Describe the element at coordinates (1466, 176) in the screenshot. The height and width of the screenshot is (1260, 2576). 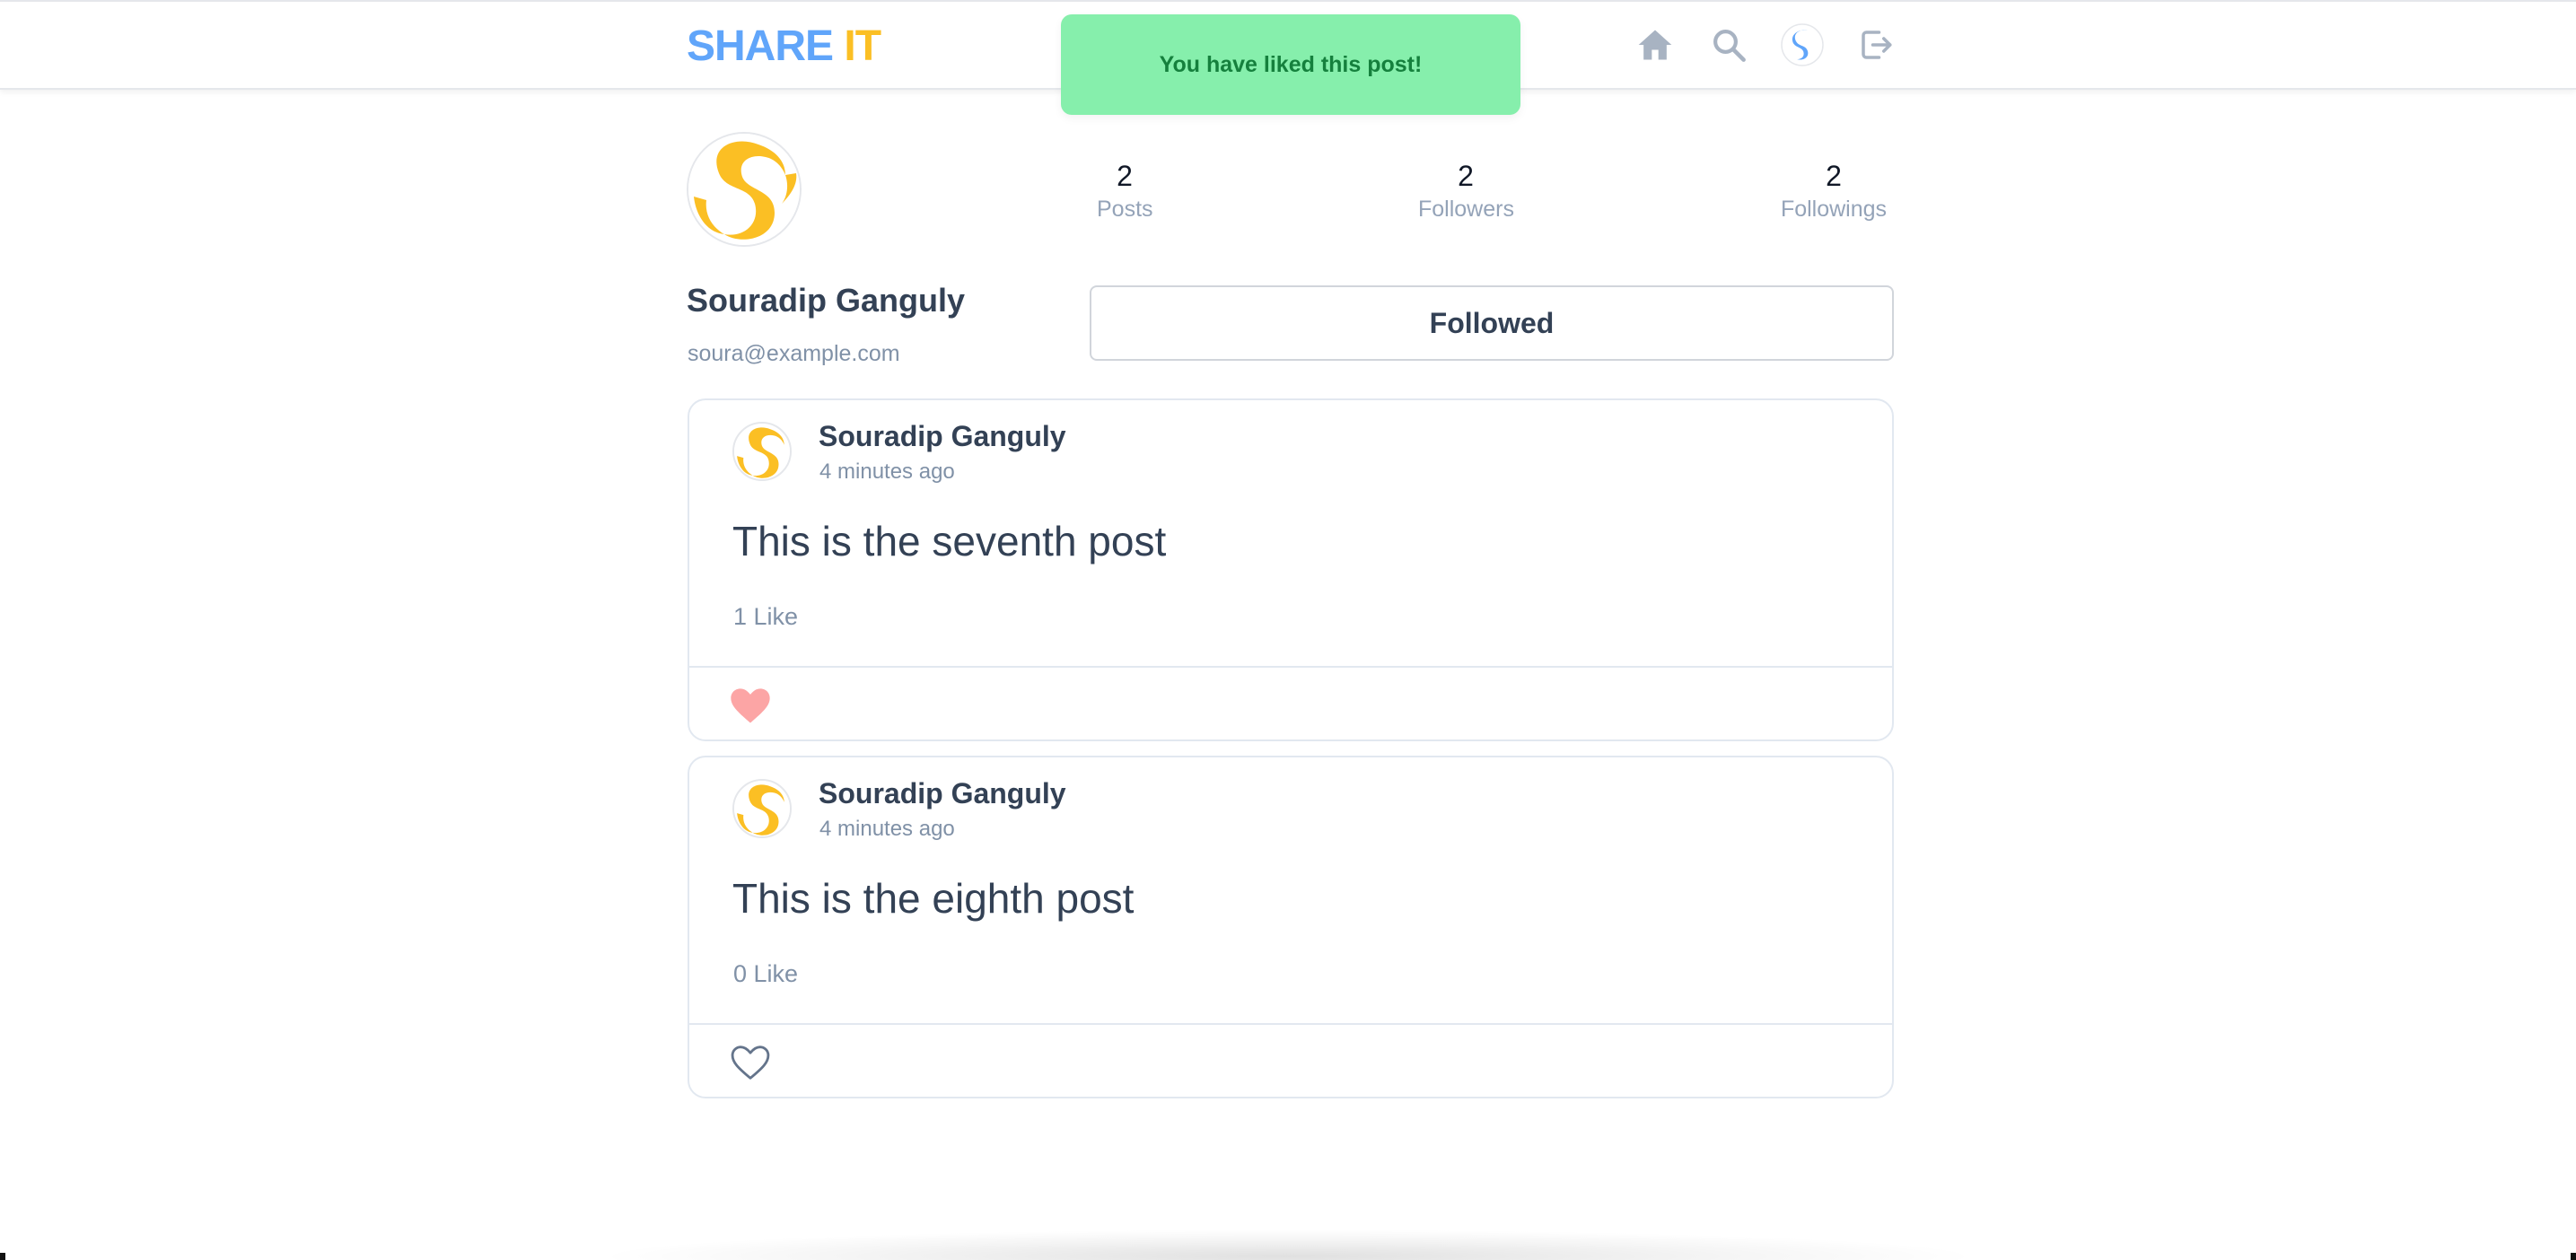
I see `followers-count: 2` at that location.